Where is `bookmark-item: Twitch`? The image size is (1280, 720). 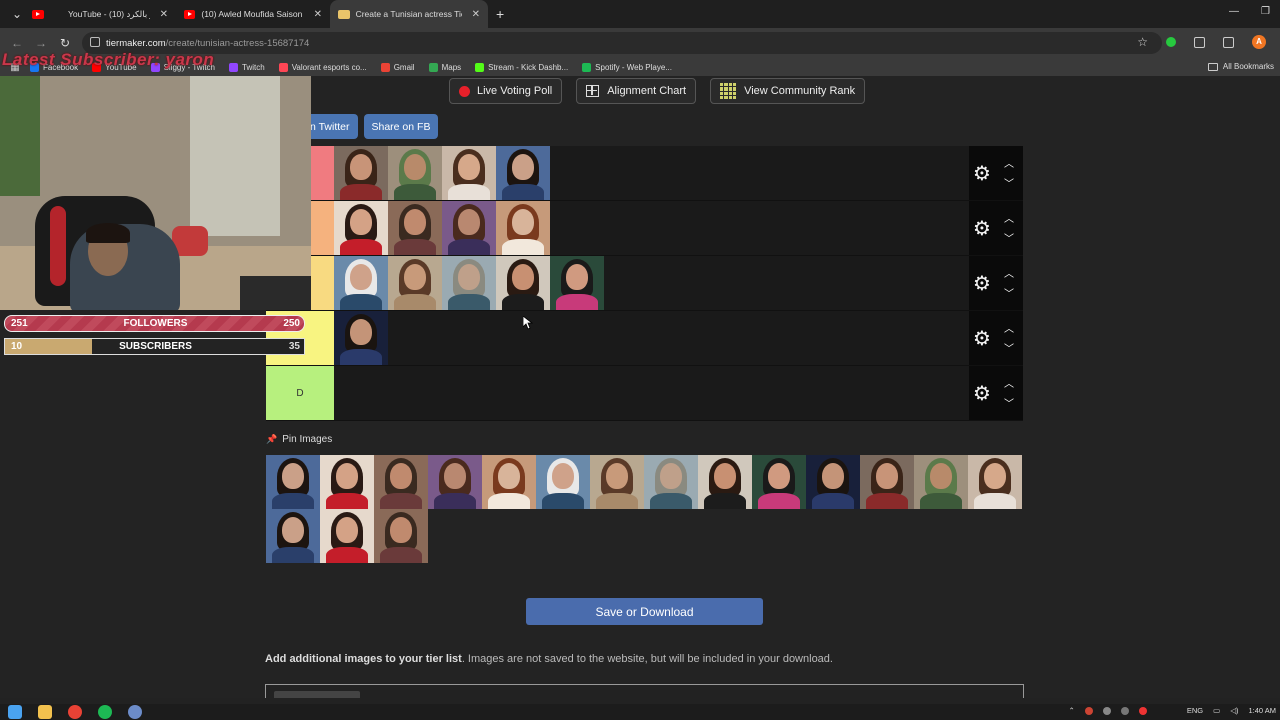 bookmark-item: Twitch is located at coordinates (247, 67).